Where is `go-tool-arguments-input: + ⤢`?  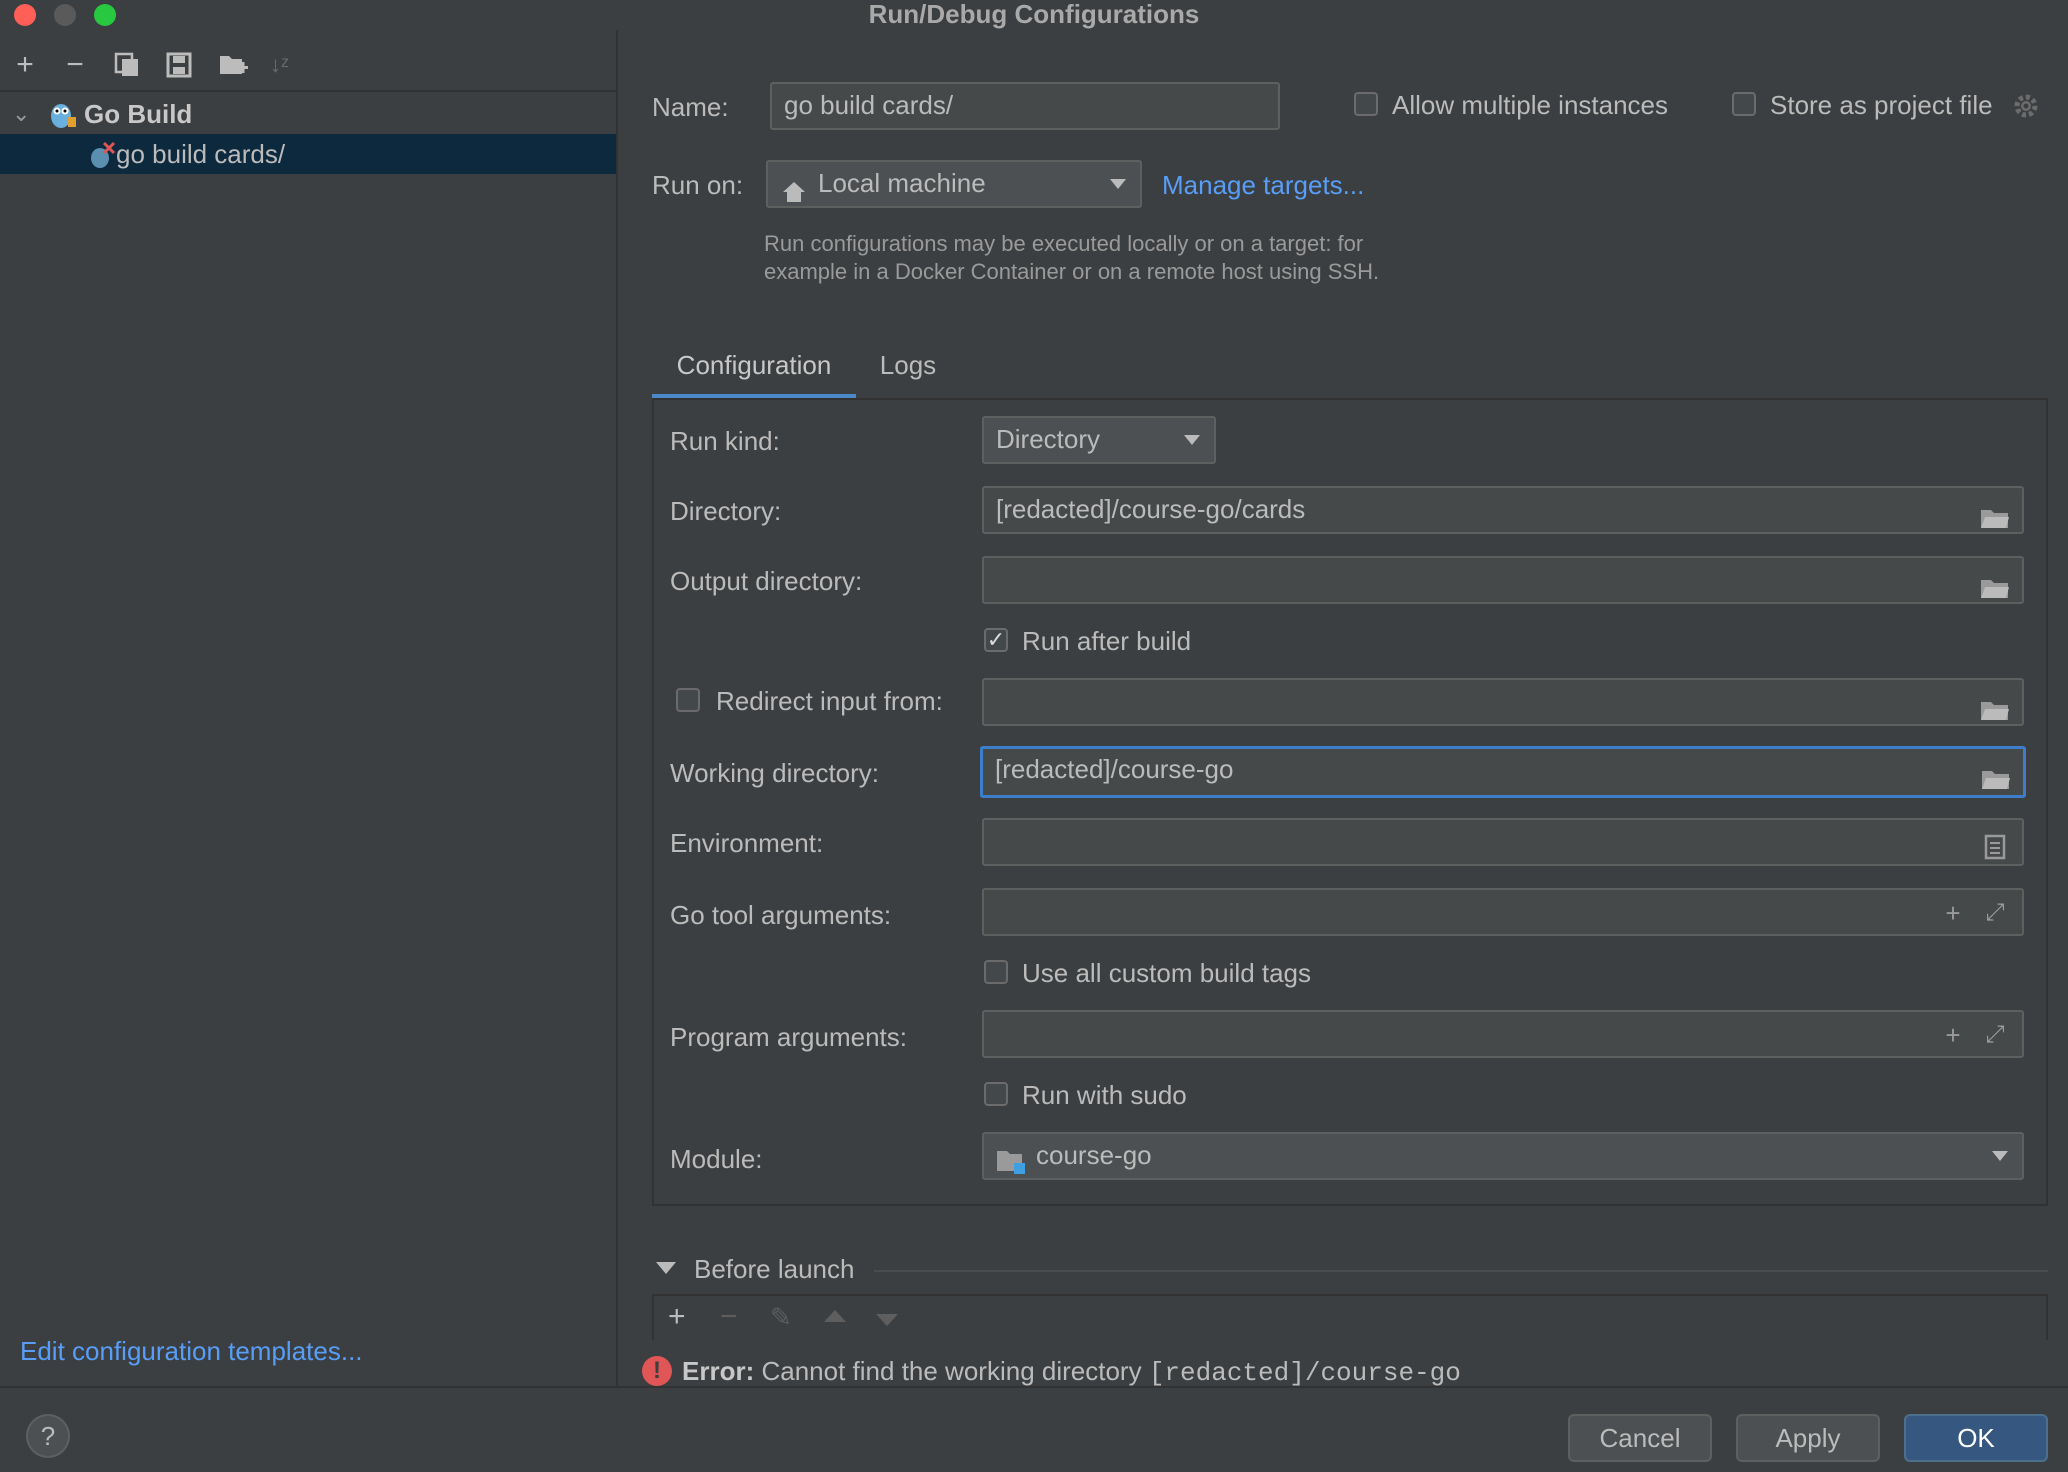
go-tool-arguments-input: + ⤢ is located at coordinates (1503, 912).